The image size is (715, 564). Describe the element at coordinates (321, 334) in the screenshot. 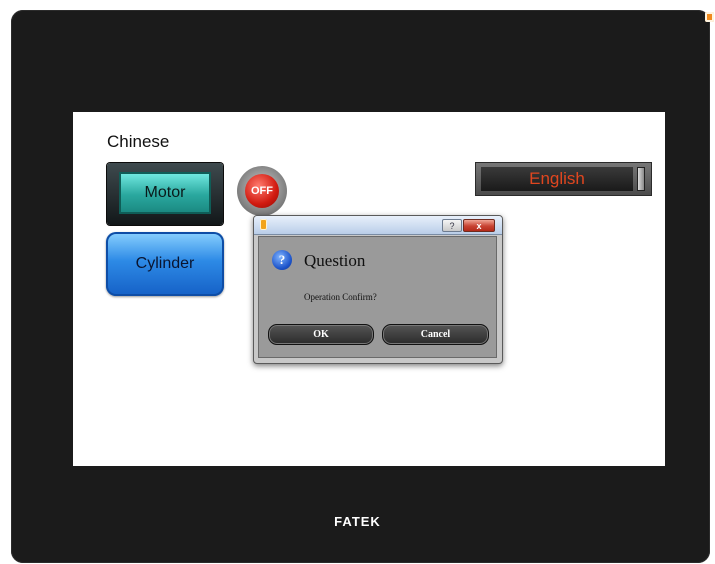

I see `ok-button: OK` at that location.